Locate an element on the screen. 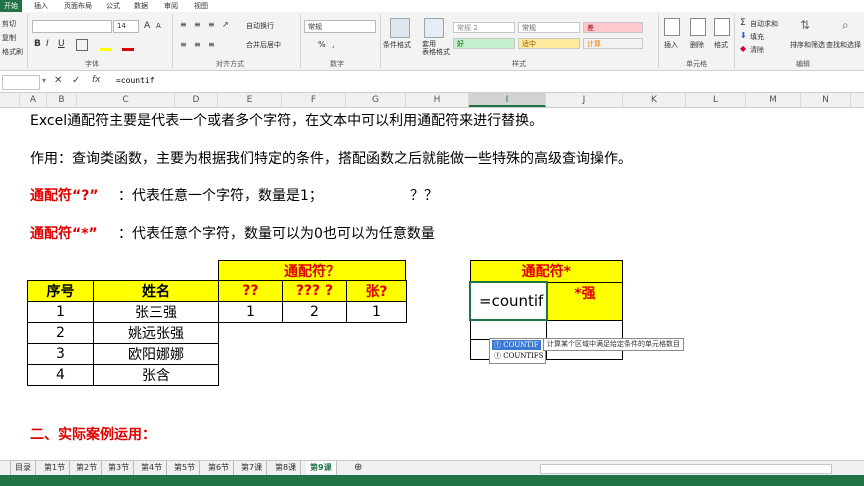 Image resolution: width=864 pixels, height=486 pixels. table1-col-zhang: 张? is located at coordinates (376, 291).